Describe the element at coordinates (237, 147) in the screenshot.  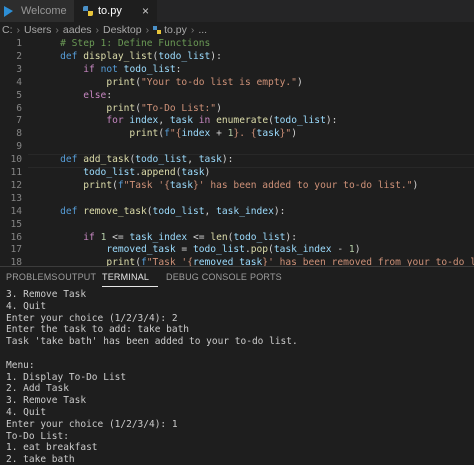
I see `code-line: 9` at that location.